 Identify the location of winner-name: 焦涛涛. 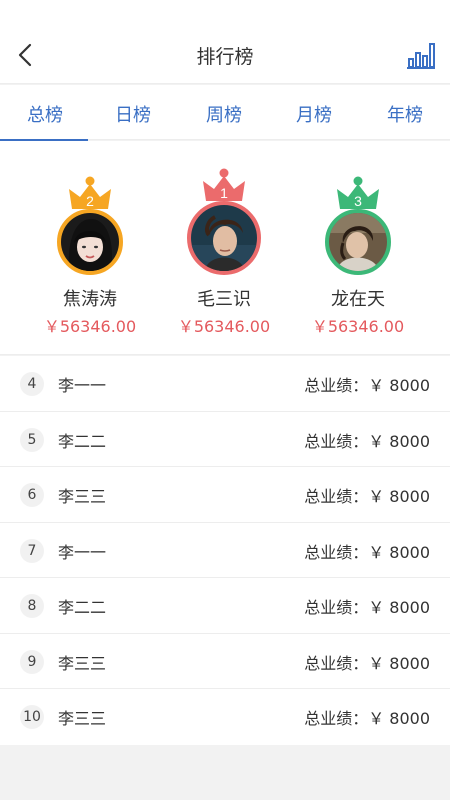
(90, 299).